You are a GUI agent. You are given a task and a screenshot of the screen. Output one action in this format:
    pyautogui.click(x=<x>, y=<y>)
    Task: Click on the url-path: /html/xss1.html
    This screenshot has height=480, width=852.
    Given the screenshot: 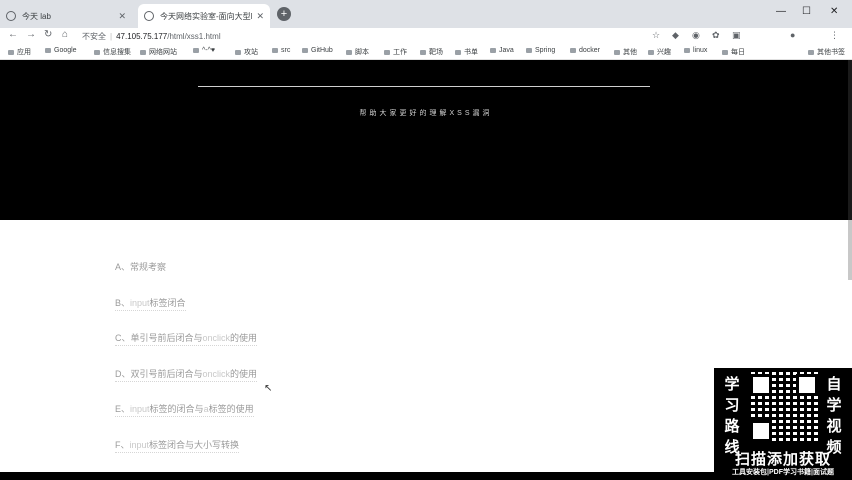 What is the action you would take?
    pyautogui.click(x=194, y=36)
    